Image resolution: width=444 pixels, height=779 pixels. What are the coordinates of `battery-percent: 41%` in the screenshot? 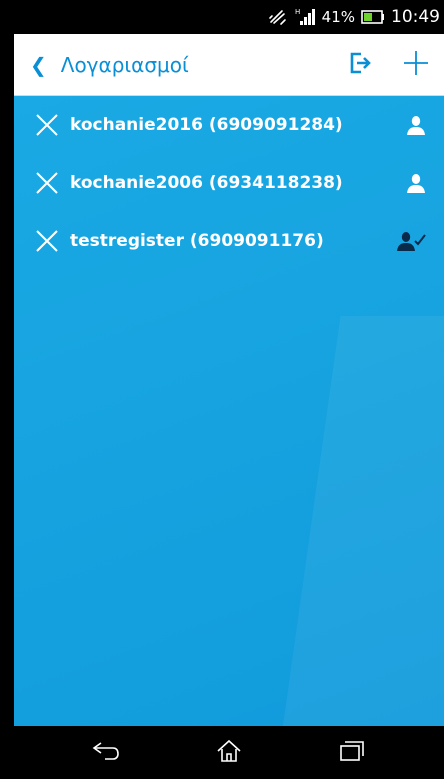 It's located at (338, 17).